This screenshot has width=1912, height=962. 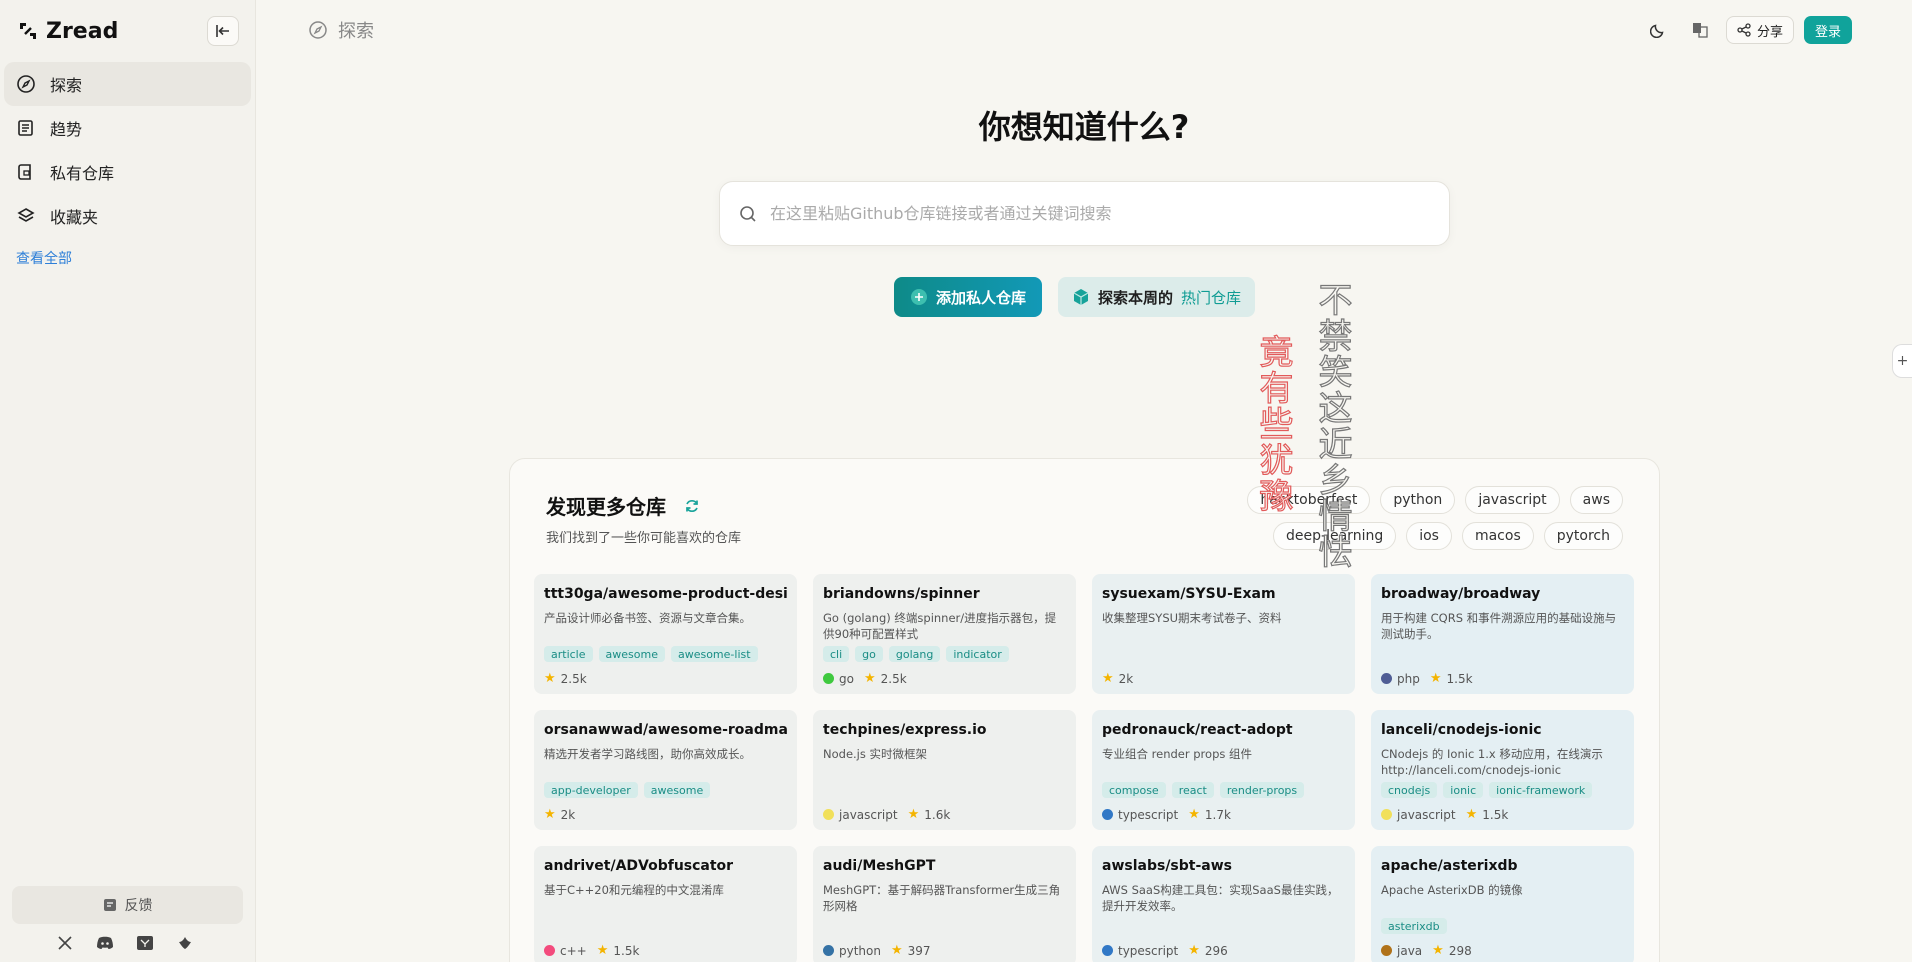 What do you see at coordinates (1262, 790) in the screenshot?
I see `repo-tag: render-props` at bounding box center [1262, 790].